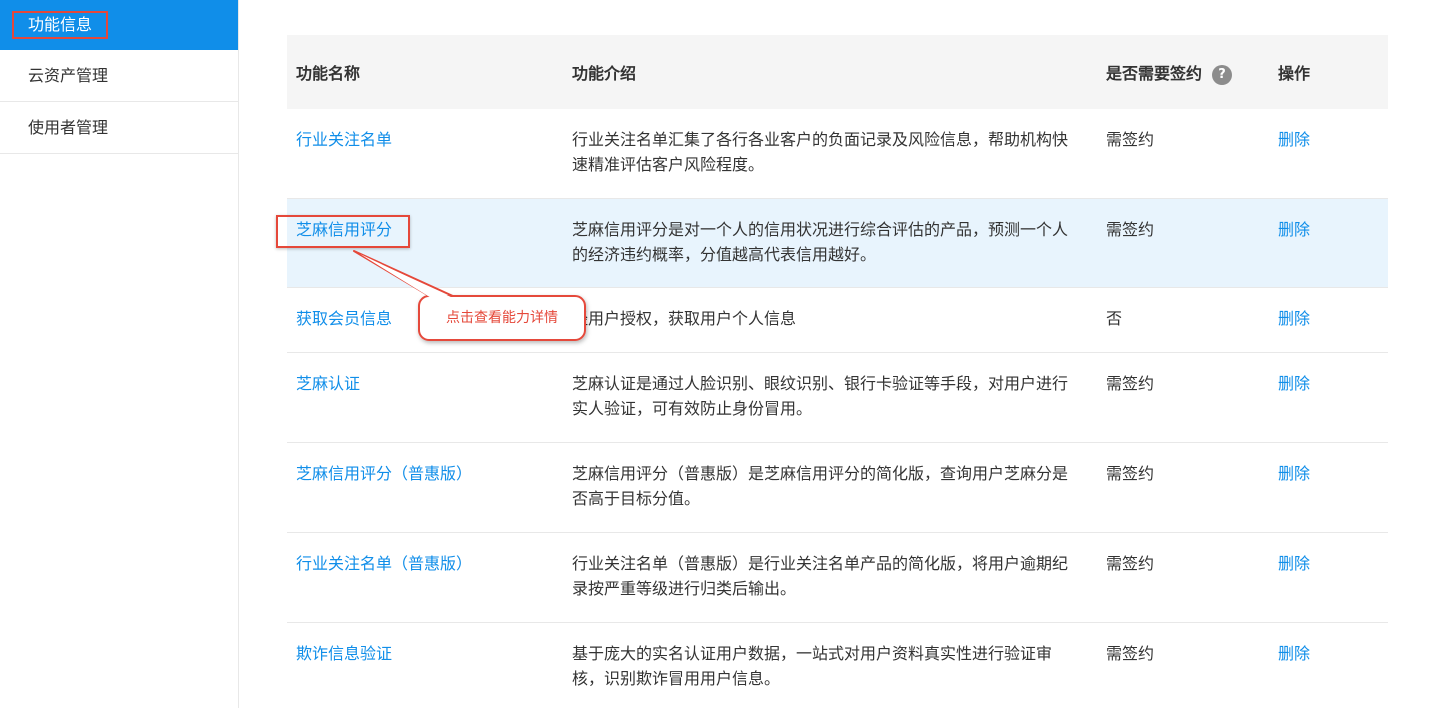  Describe the element at coordinates (724, 254) in the screenshot. I see `desc-line: 的经济违约概率，分值越高代表信用越好。` at that location.